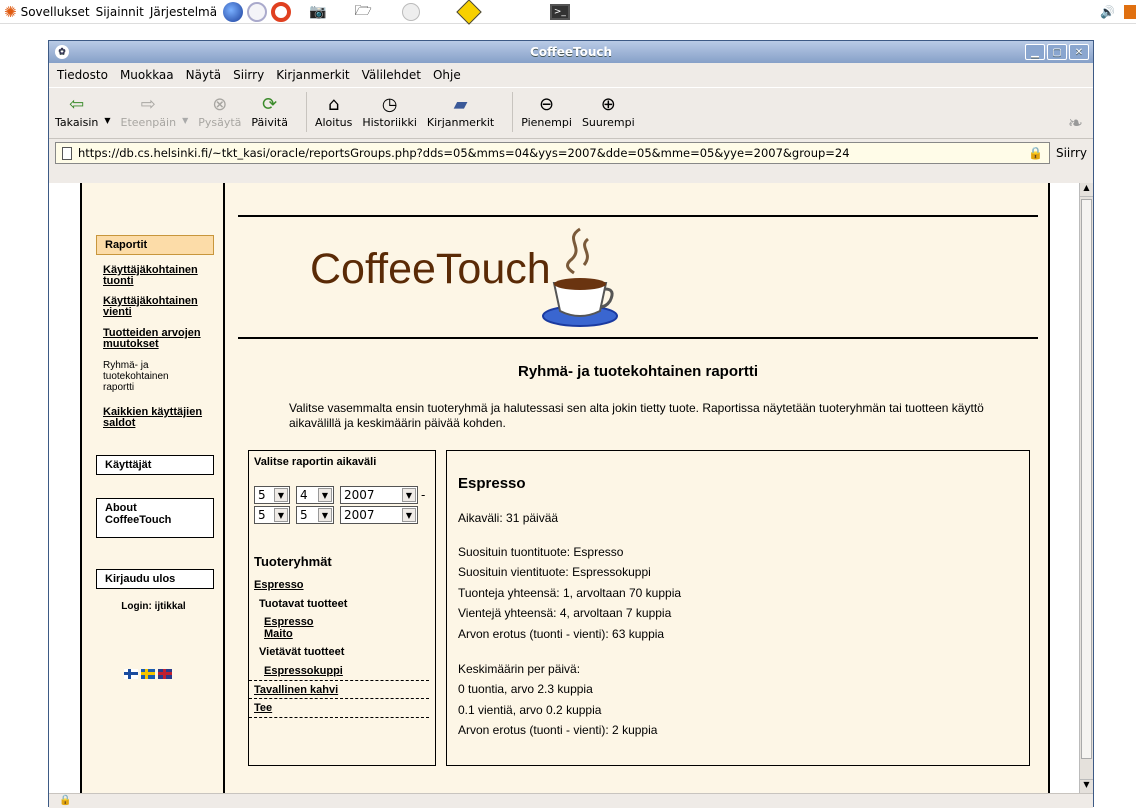  Describe the element at coordinates (155, 579) in the screenshot. I see `logout-button: Kirjaudu ulos` at that location.